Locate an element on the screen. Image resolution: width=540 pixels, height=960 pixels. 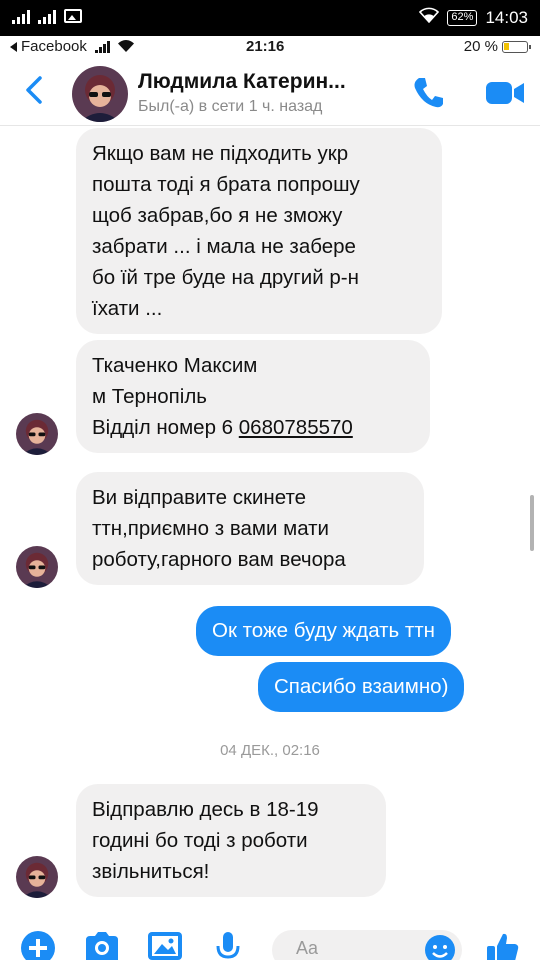
gallery-button is located at coordinates (165, 945).